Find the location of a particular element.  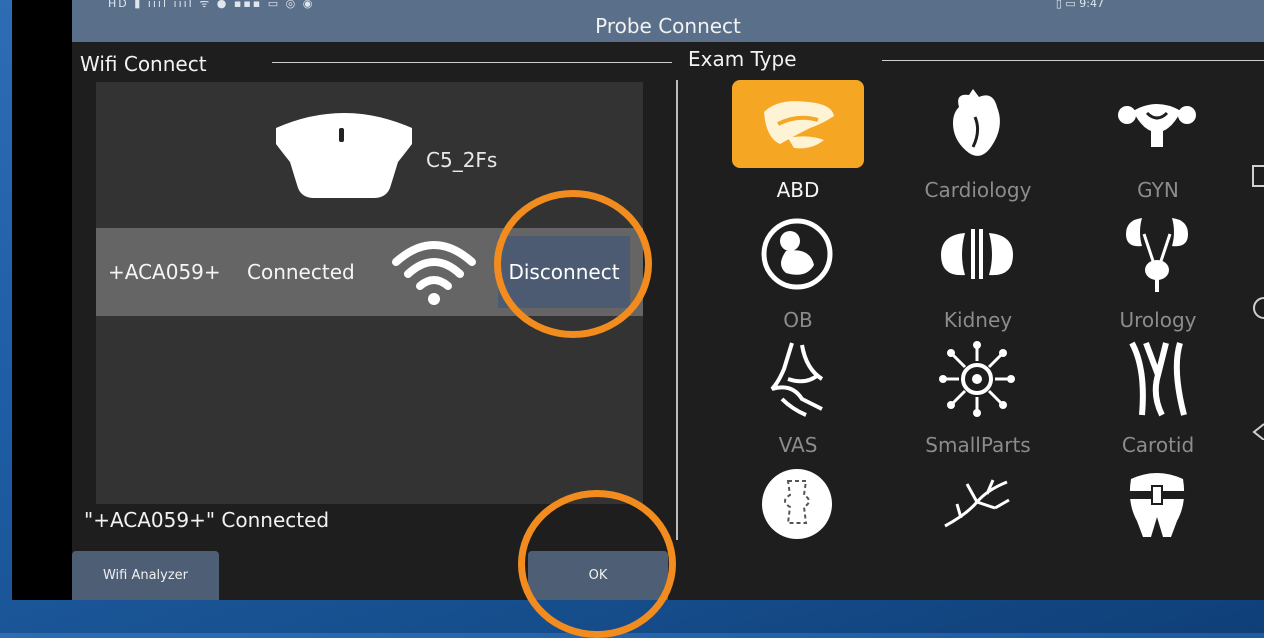

fetus-icon is located at coordinates (797, 254).